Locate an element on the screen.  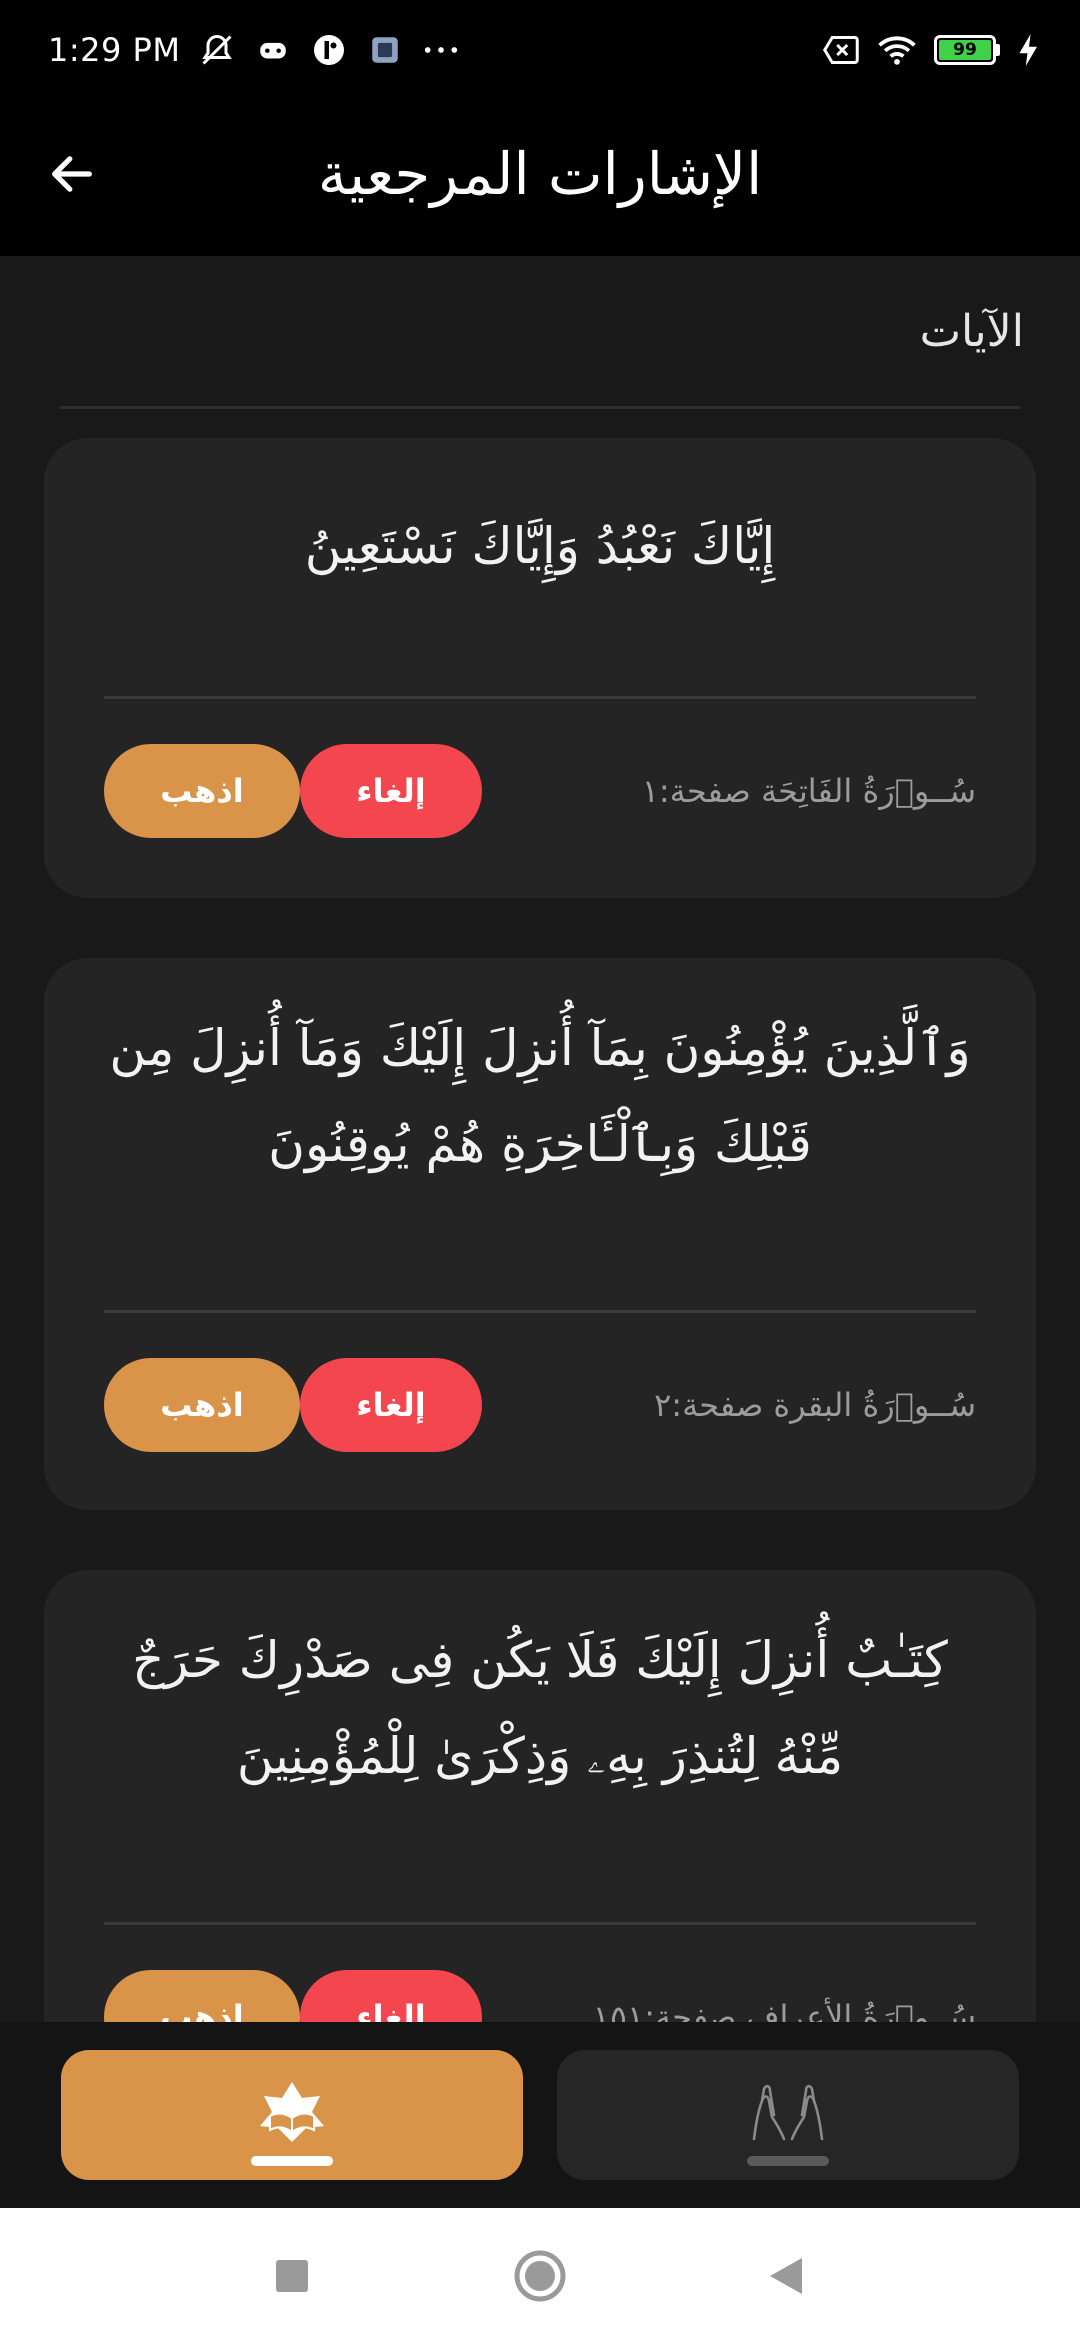
recents-button is located at coordinates (292, 2276).